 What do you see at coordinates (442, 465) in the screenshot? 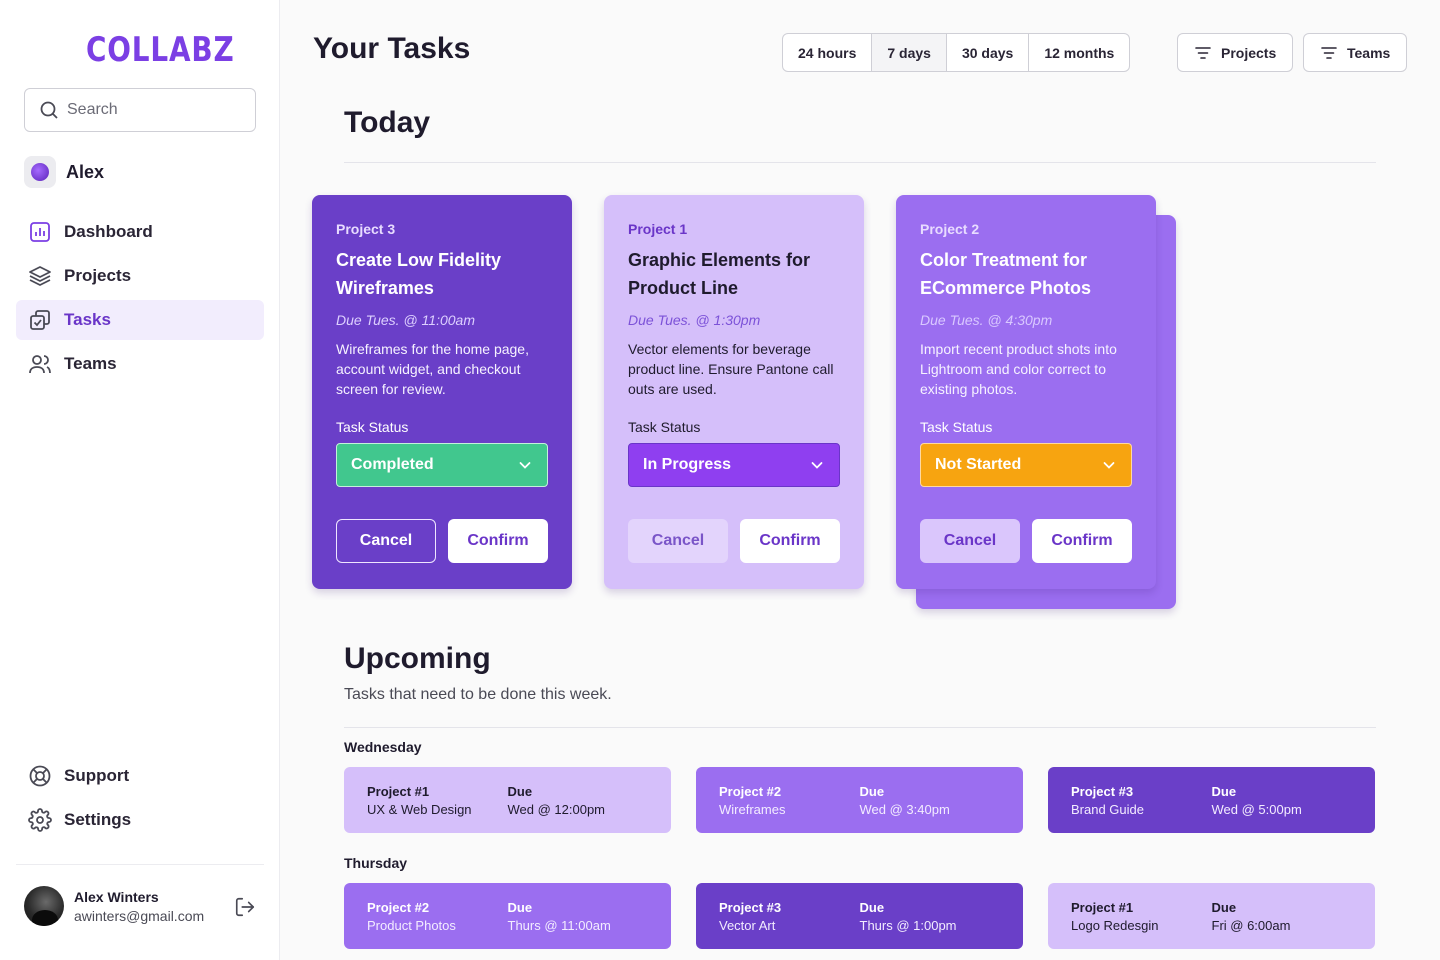
I see `task-status-select: Completed` at bounding box center [442, 465].